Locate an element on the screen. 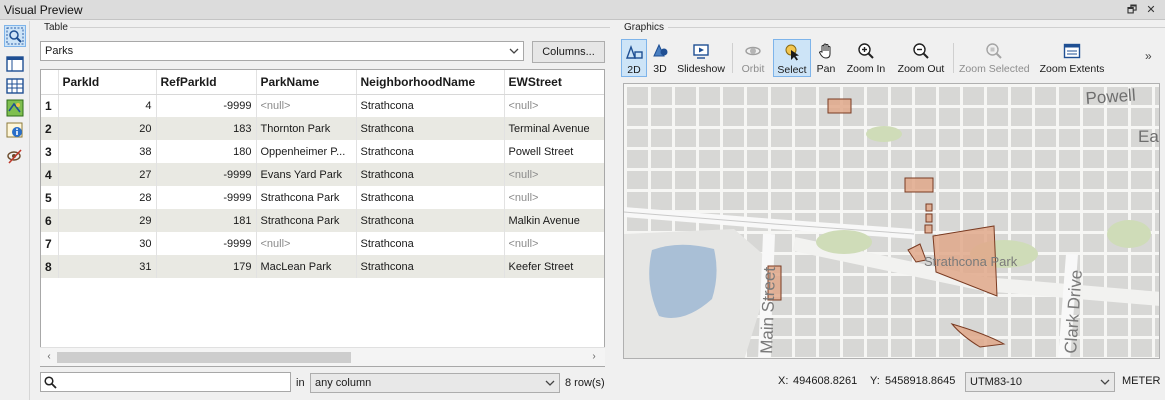 The width and height of the screenshot is (1165, 400). tool-zoom-out-label: Zoom Out is located at coordinates (921, 69).